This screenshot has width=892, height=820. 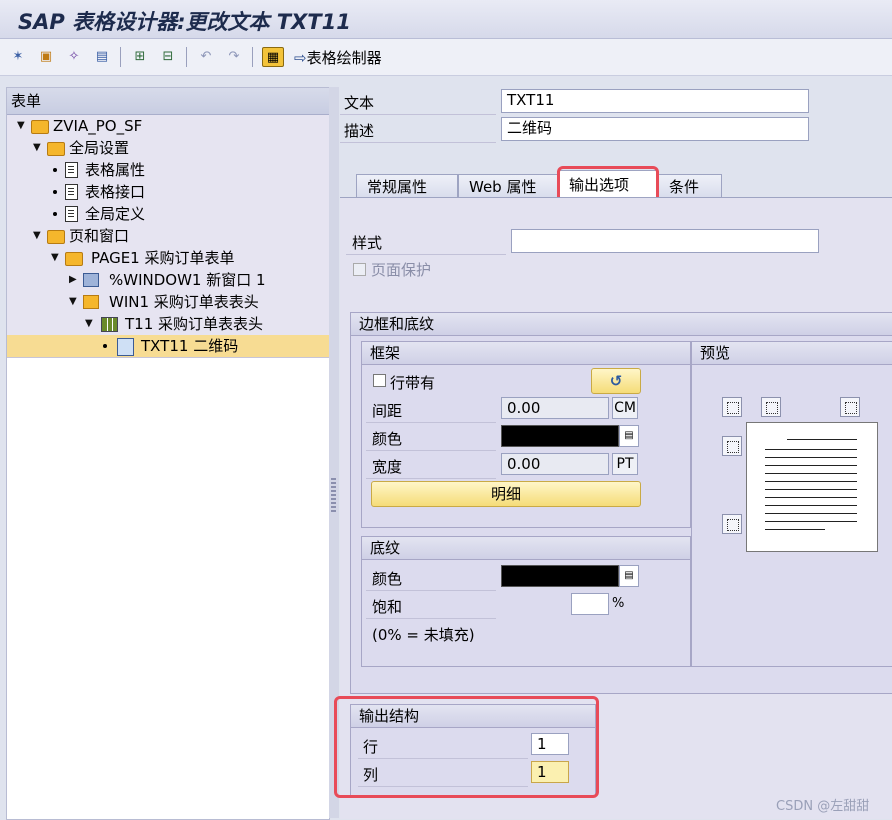 I want to click on style-field, so click(x=665, y=241).